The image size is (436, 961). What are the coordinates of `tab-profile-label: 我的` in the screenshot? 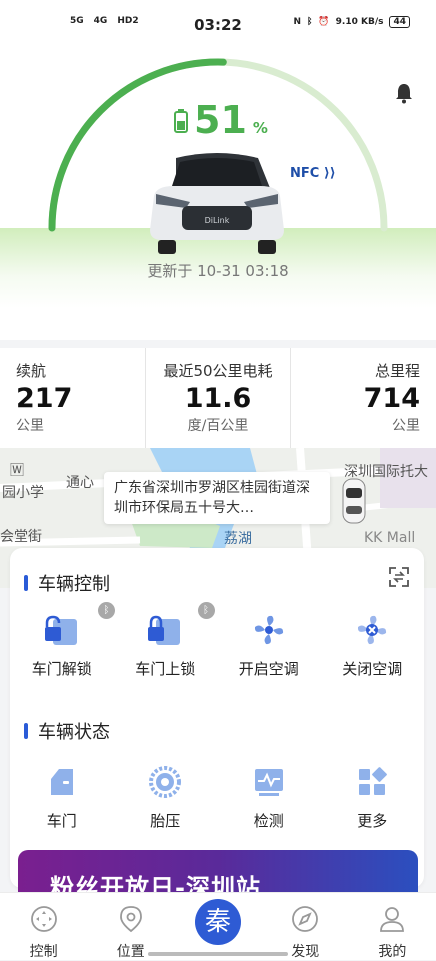 It's located at (392, 952).